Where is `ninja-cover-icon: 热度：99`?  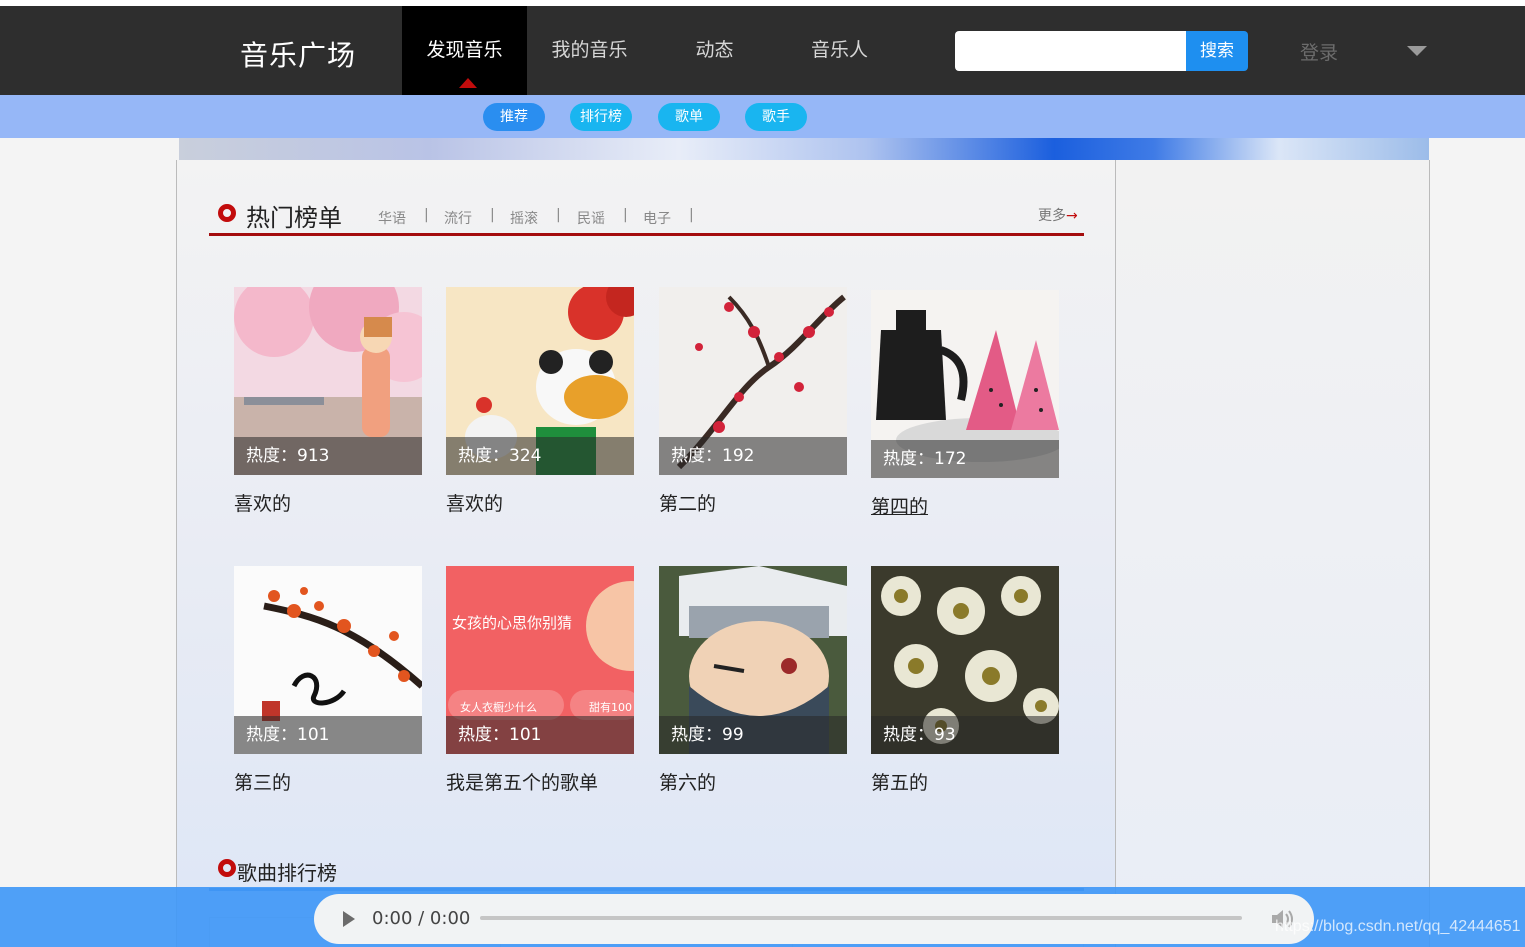
ninja-cover-icon: 热度：99 is located at coordinates (753, 660).